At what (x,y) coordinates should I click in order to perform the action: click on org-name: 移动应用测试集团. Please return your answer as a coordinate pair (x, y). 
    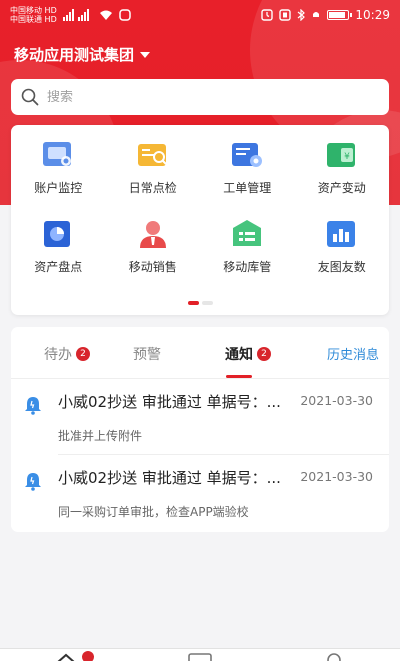
    Looking at the image, I should click on (74, 55).